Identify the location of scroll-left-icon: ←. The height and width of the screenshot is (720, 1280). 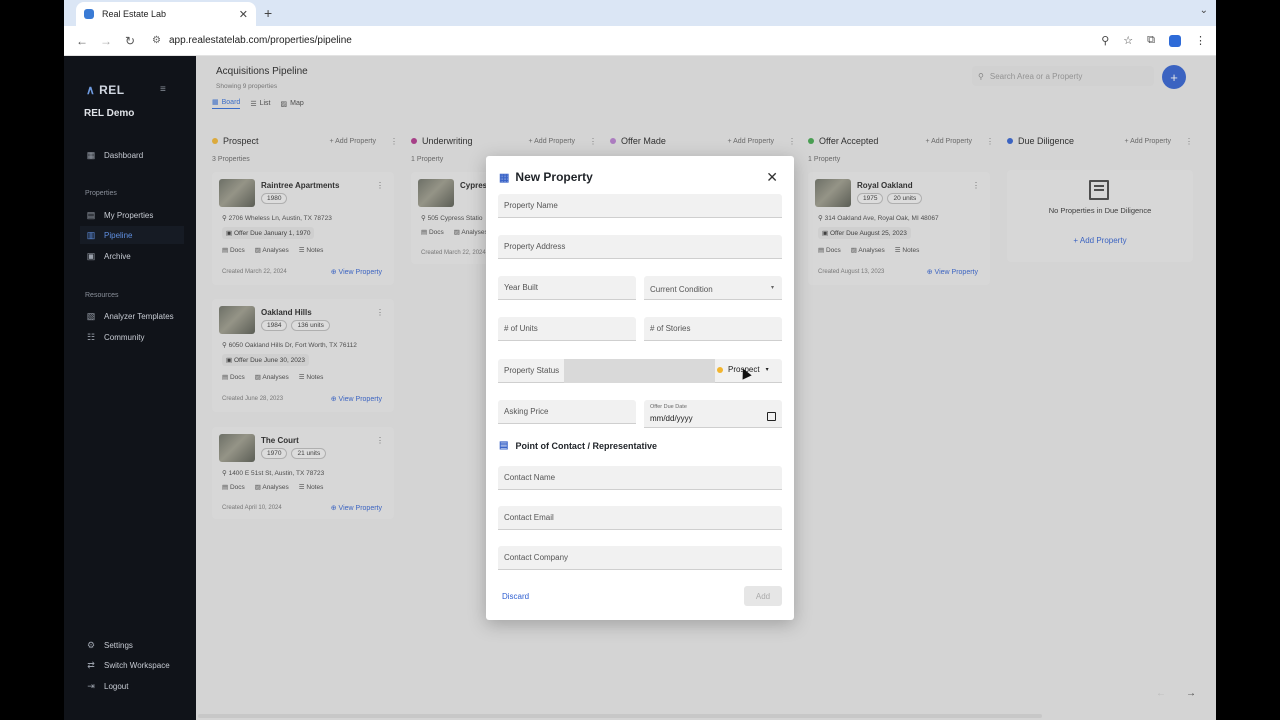
(1161, 693).